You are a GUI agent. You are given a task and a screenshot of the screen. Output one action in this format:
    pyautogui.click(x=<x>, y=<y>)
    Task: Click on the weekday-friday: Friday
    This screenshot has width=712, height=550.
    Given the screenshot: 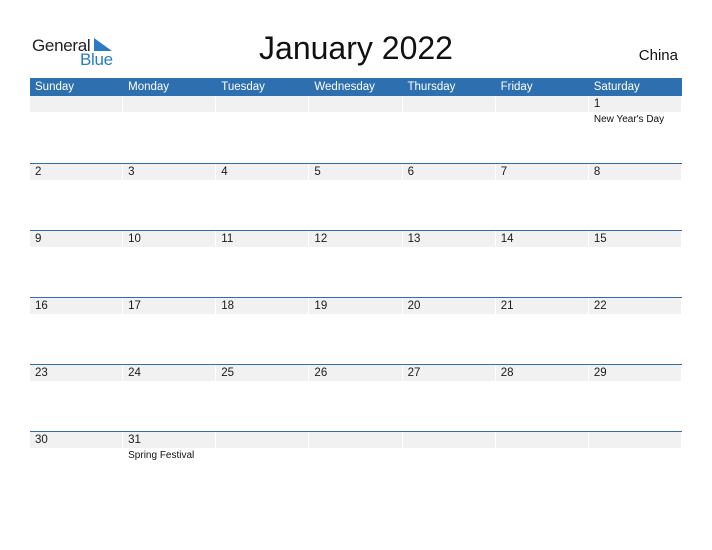 What is the action you would take?
    pyautogui.click(x=516, y=87)
    